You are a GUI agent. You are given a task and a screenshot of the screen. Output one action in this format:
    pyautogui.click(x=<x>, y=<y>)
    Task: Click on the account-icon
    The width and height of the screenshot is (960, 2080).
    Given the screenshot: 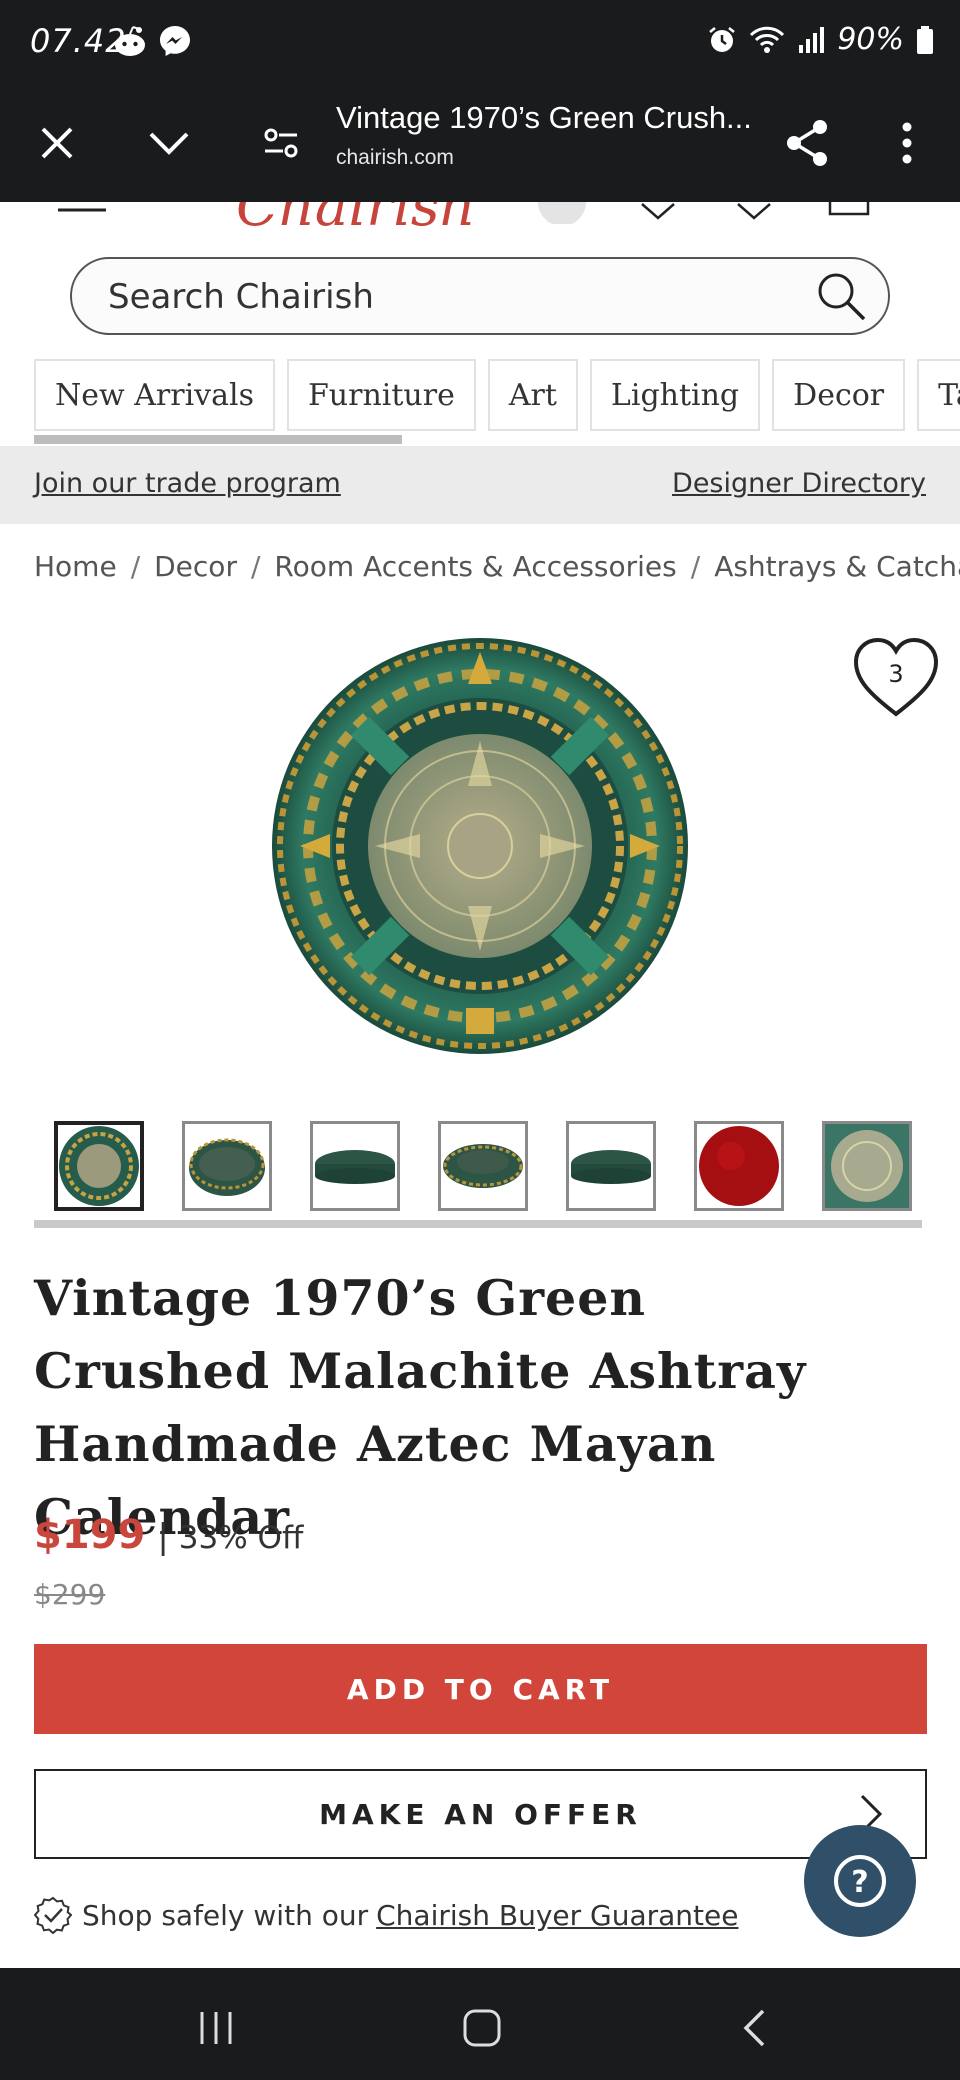 What is the action you would take?
    pyautogui.click(x=562, y=213)
    